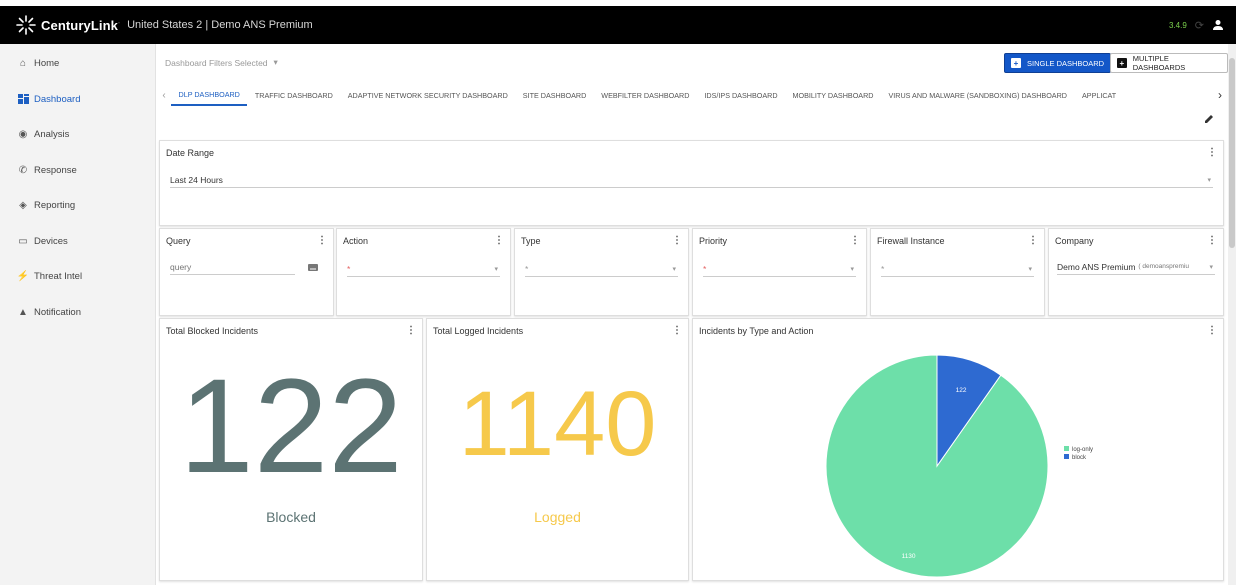  I want to click on company-select: Demo ANS Premium ( demoanspremiu ▾, so click(1136, 267).